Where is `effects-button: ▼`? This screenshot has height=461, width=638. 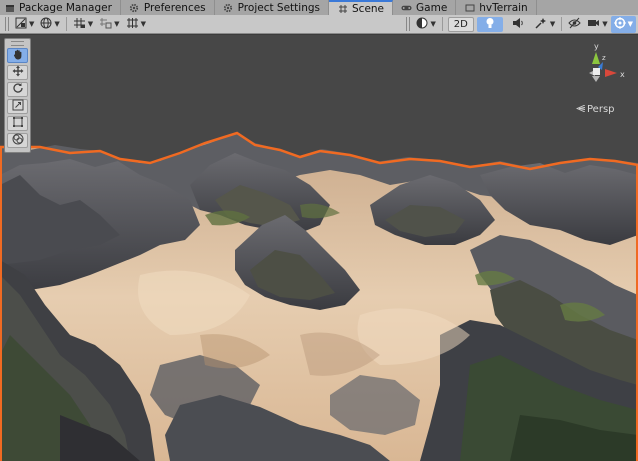 effects-button: ▼ is located at coordinates (545, 24).